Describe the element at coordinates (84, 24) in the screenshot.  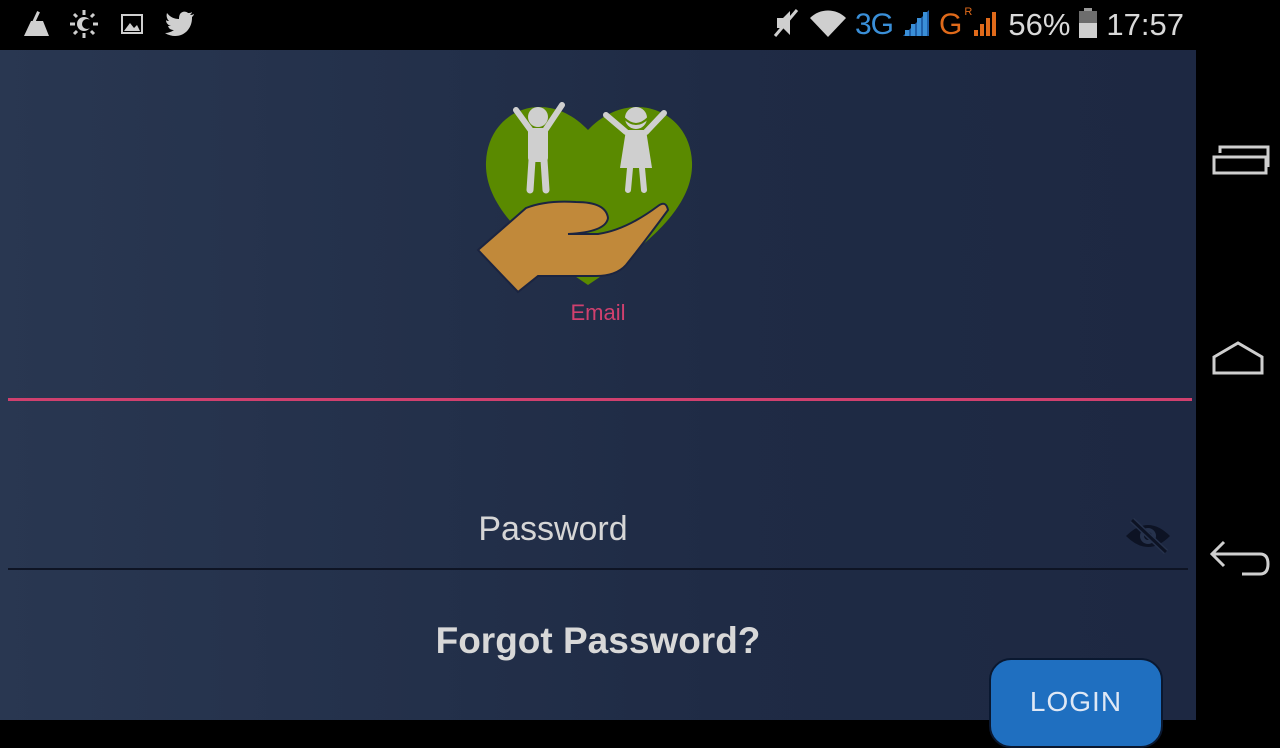
I see `brightness-icon` at that location.